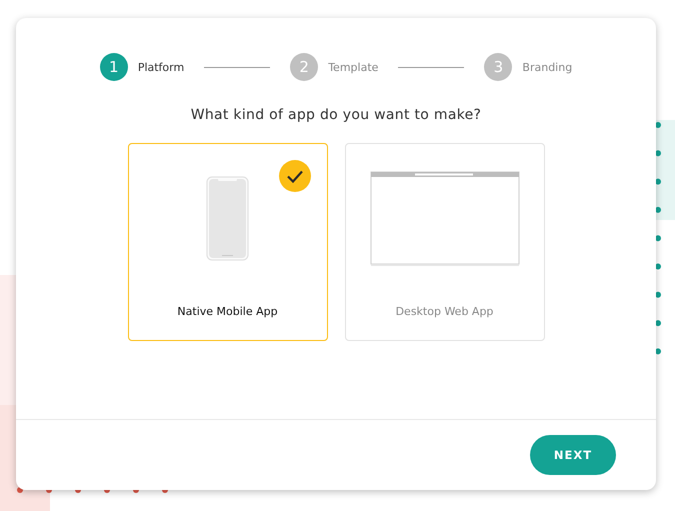 This screenshot has width=675, height=511. What do you see at coordinates (294, 176) in the screenshot?
I see `checkmark-icon` at bounding box center [294, 176].